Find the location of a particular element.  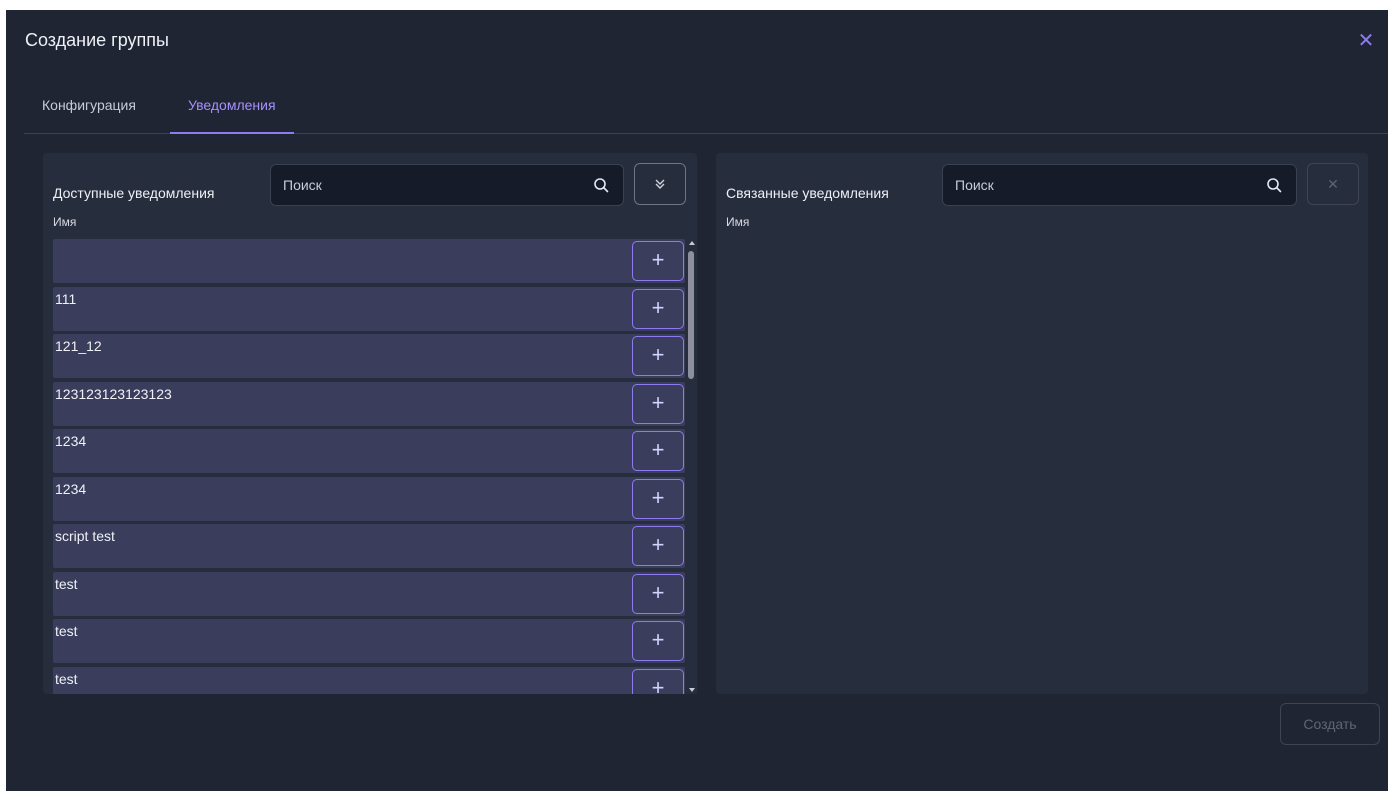

list-item: script test + is located at coordinates (369, 546).